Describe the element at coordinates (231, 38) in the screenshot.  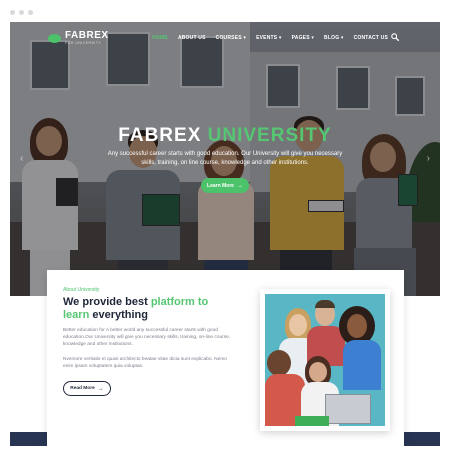
I see `nav-item-courses: COURSES ▾` at that location.